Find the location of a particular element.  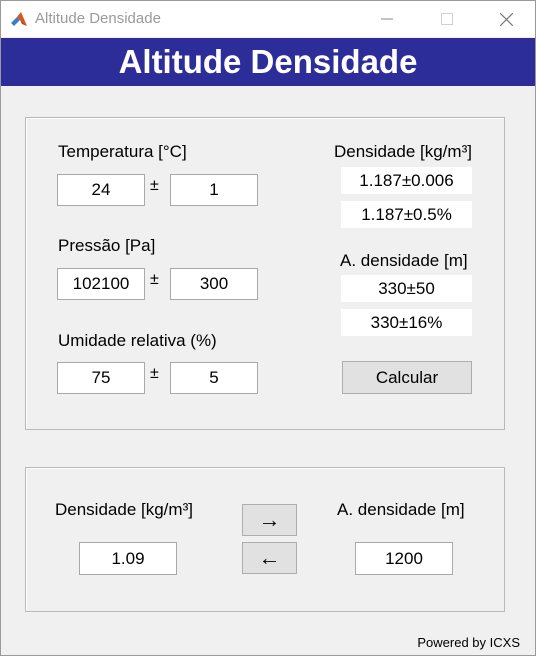

altitude-relative-output: 330±16% is located at coordinates (406, 322).